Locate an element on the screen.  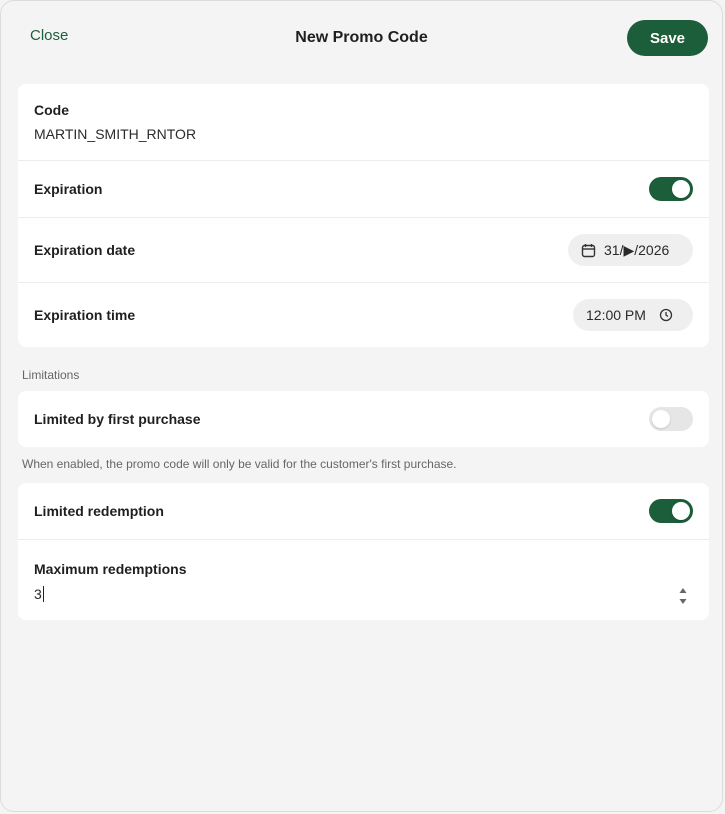
expiration-date-label: Expiration date is located at coordinates (85, 250).